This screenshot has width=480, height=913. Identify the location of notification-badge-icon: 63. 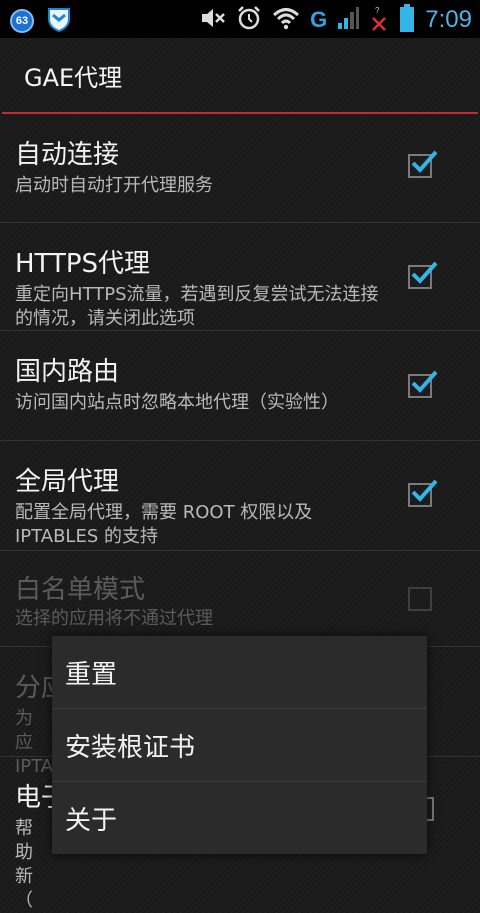
(22, 21).